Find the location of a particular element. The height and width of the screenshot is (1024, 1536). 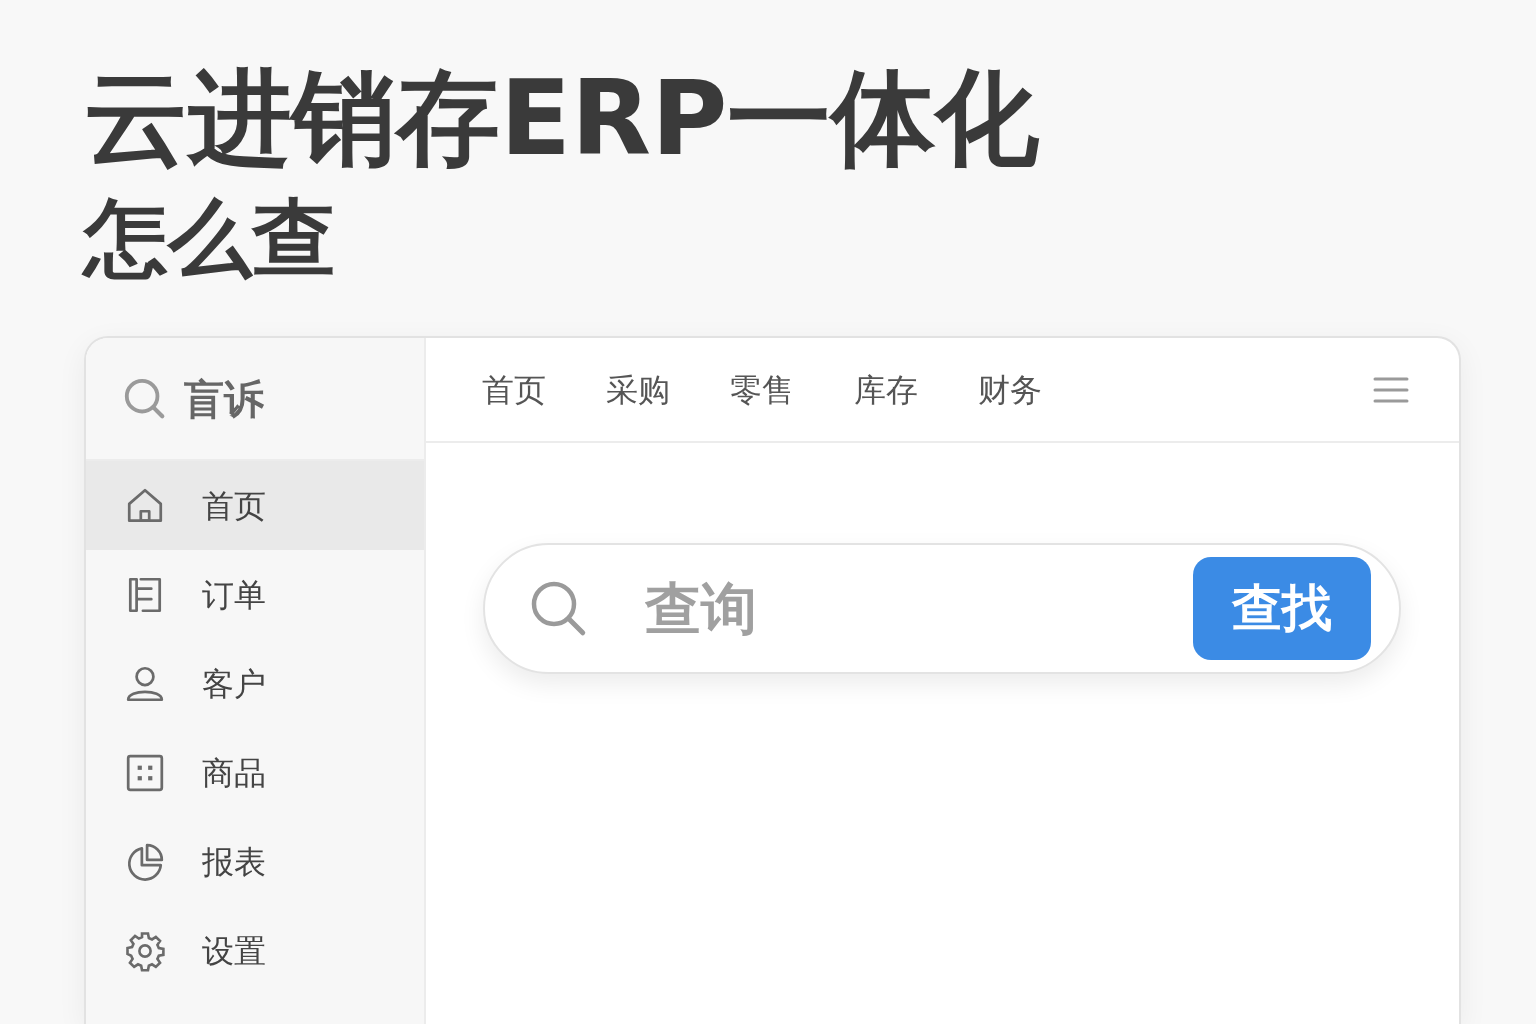

sidebar-item-label: 设置 is located at coordinates (234, 951).